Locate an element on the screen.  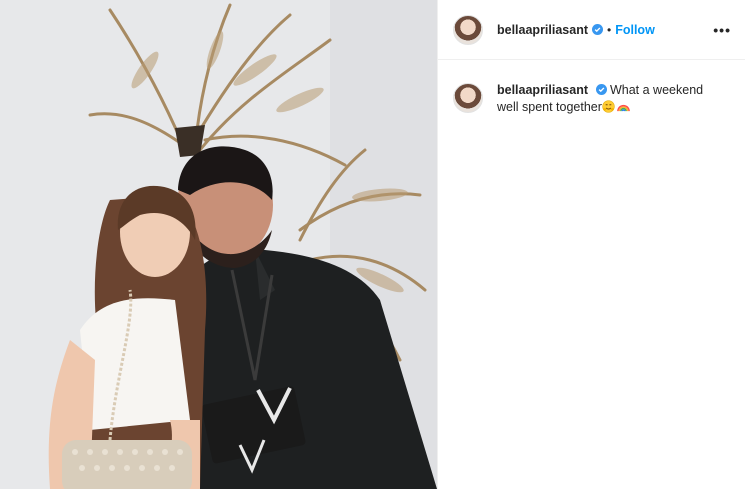
verified-badge-icon is located at coordinates (598, 29).